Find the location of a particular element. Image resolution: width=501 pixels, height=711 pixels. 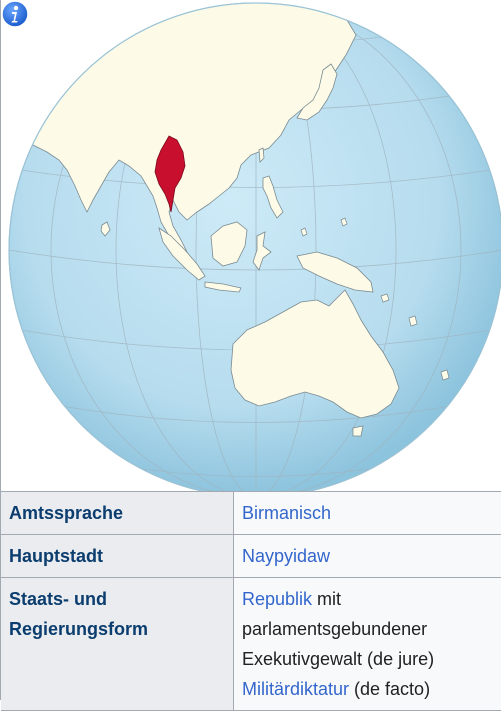

label-staatsform-line1: Staats- und is located at coordinates (117, 599).